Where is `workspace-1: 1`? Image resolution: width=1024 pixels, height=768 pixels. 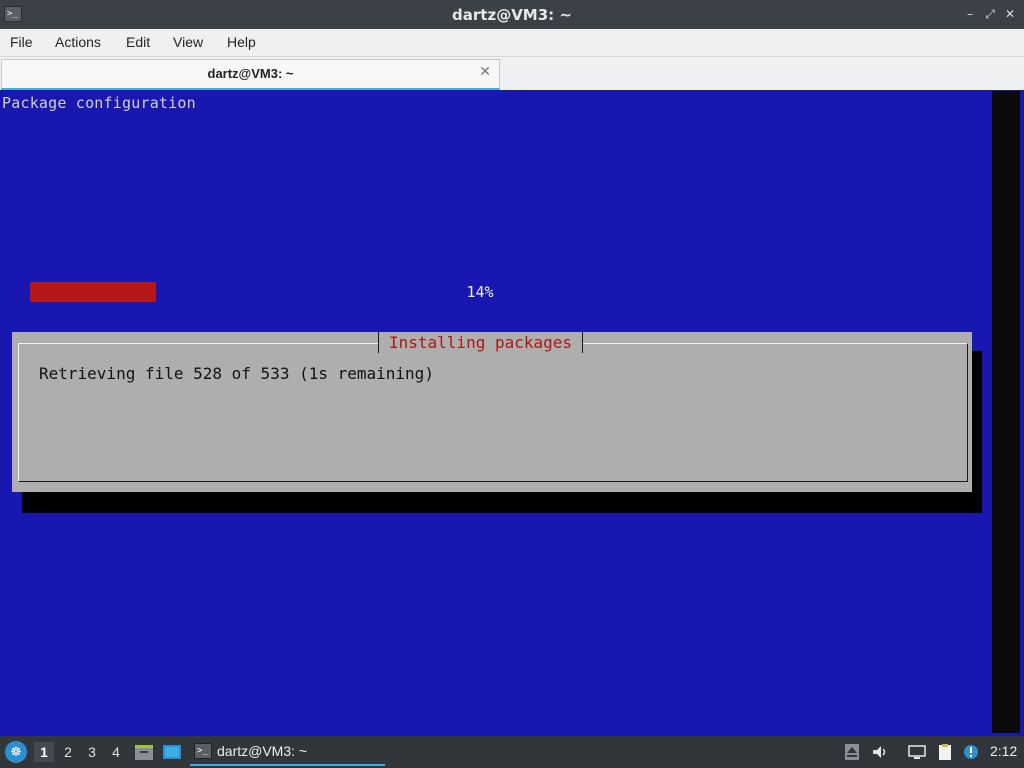 workspace-1: 1 is located at coordinates (44, 752).